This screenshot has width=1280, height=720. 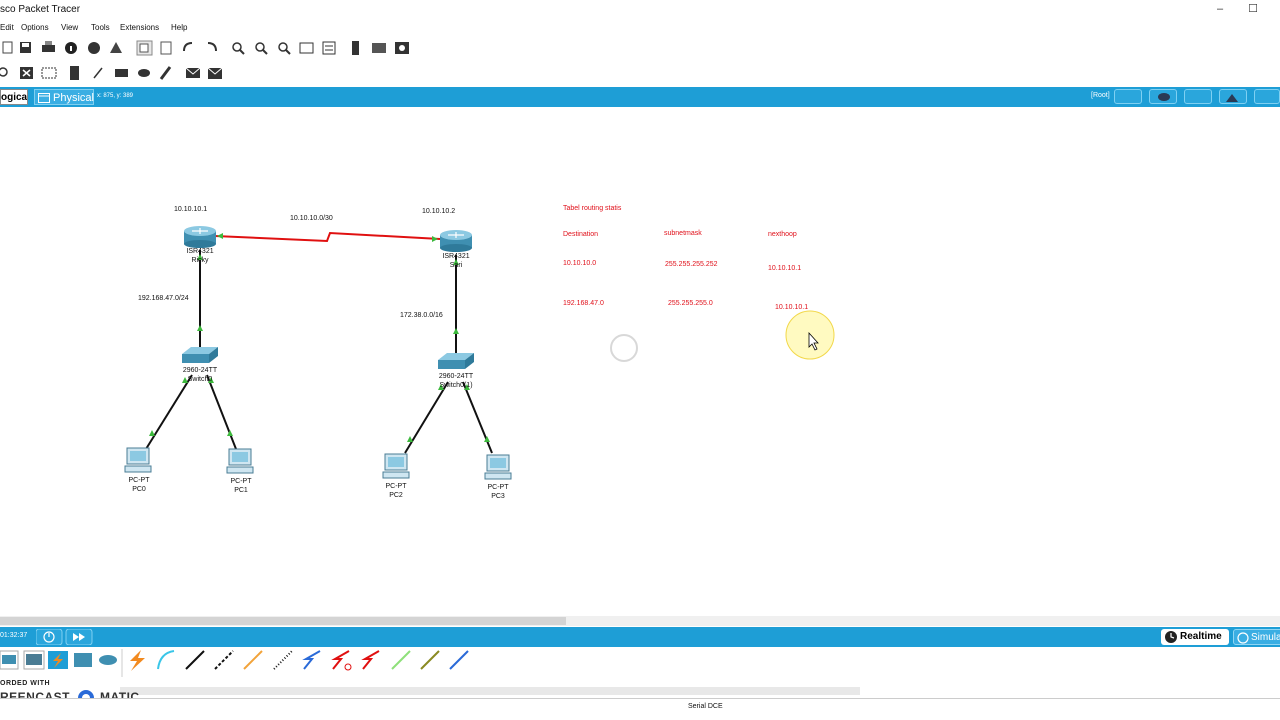 What do you see at coordinates (212, 47) in the screenshot?
I see `redo-icon` at bounding box center [212, 47].